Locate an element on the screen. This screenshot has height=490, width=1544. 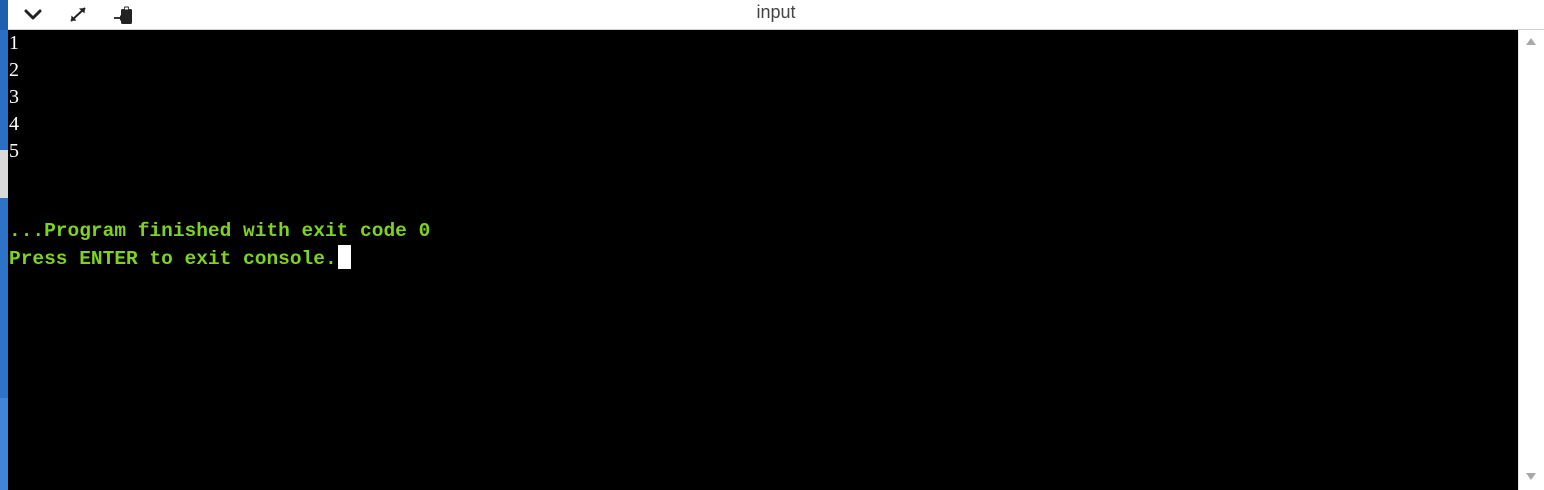
expand-icon is located at coordinates (78, 14).